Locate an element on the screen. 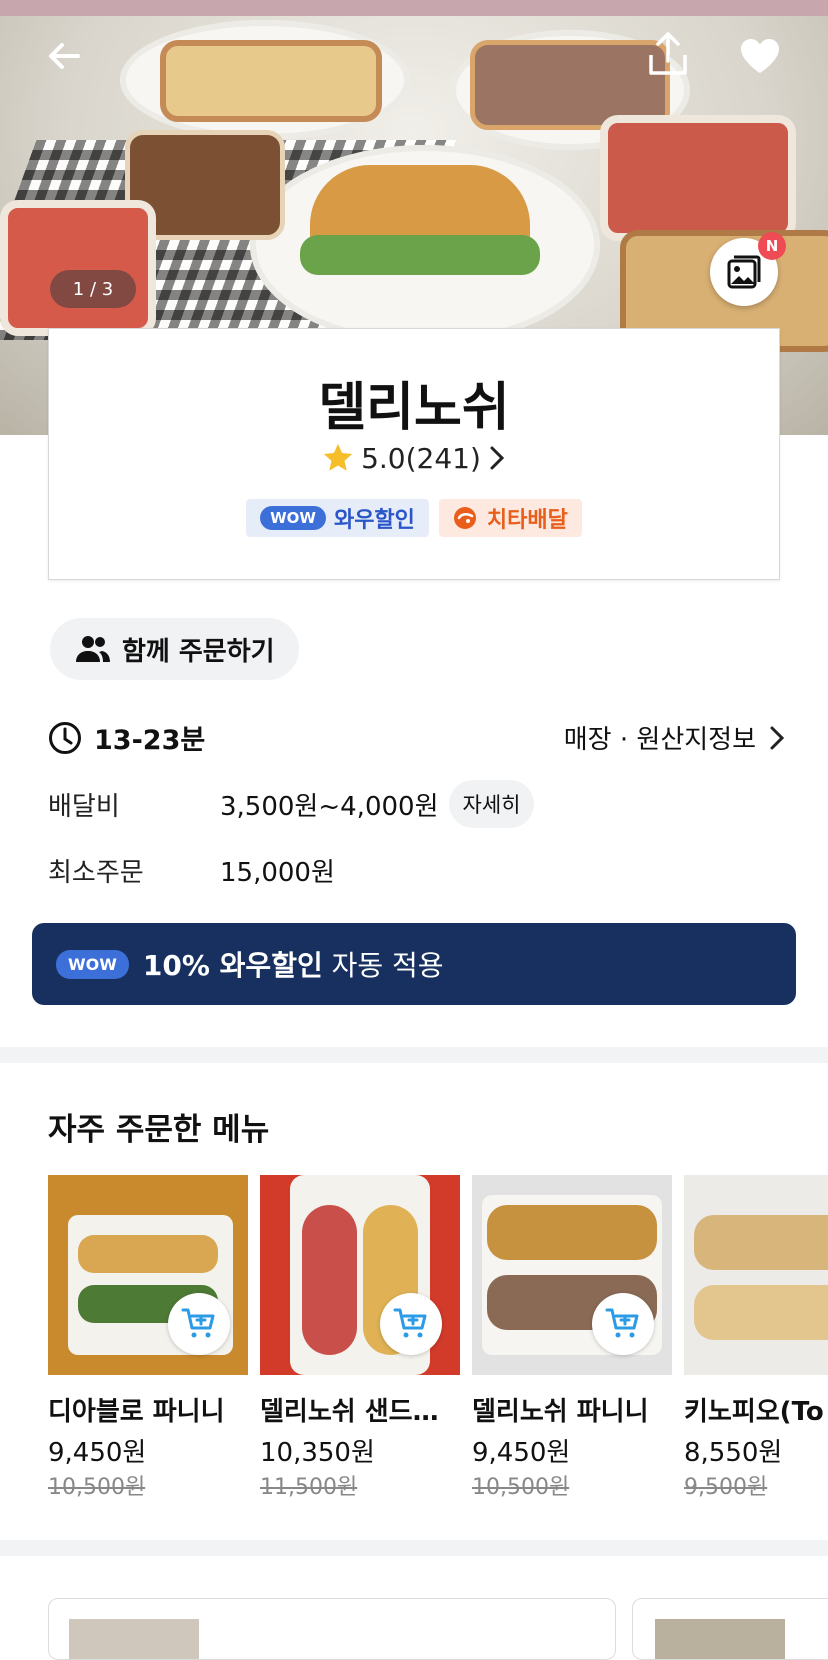  photo-review-button: N is located at coordinates (748, 269).